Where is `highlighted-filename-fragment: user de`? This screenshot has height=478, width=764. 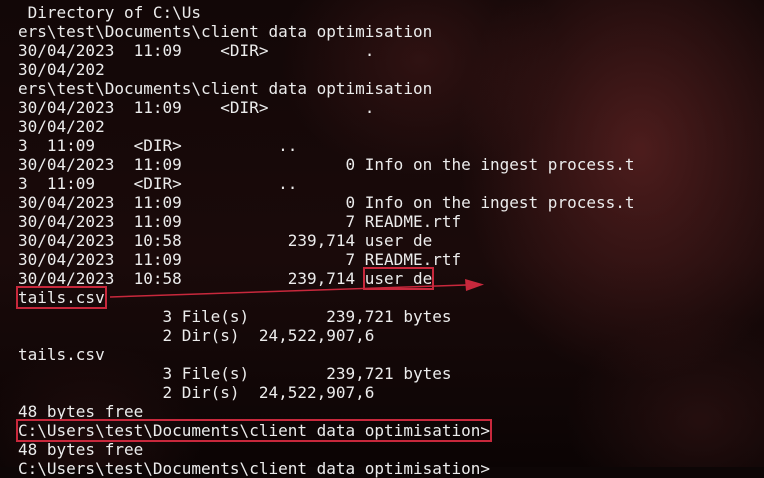 highlighted-filename-fragment: user de is located at coordinates (398, 278).